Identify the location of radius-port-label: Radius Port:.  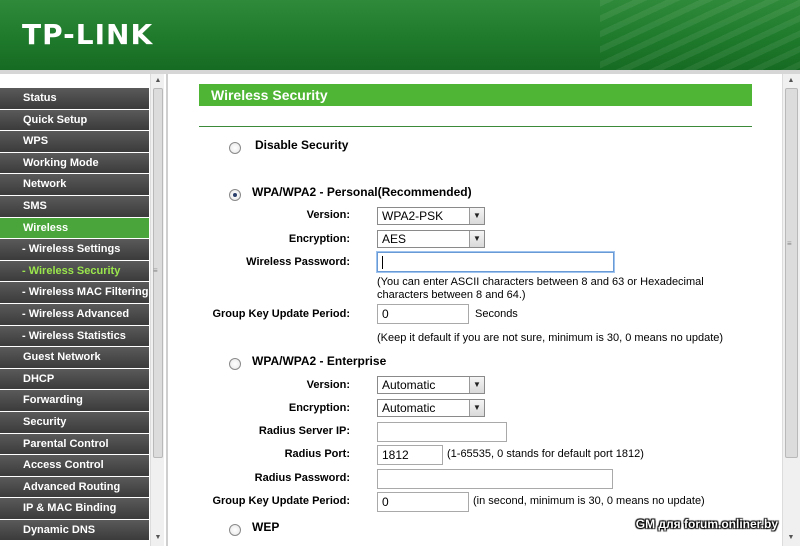
(317, 454).